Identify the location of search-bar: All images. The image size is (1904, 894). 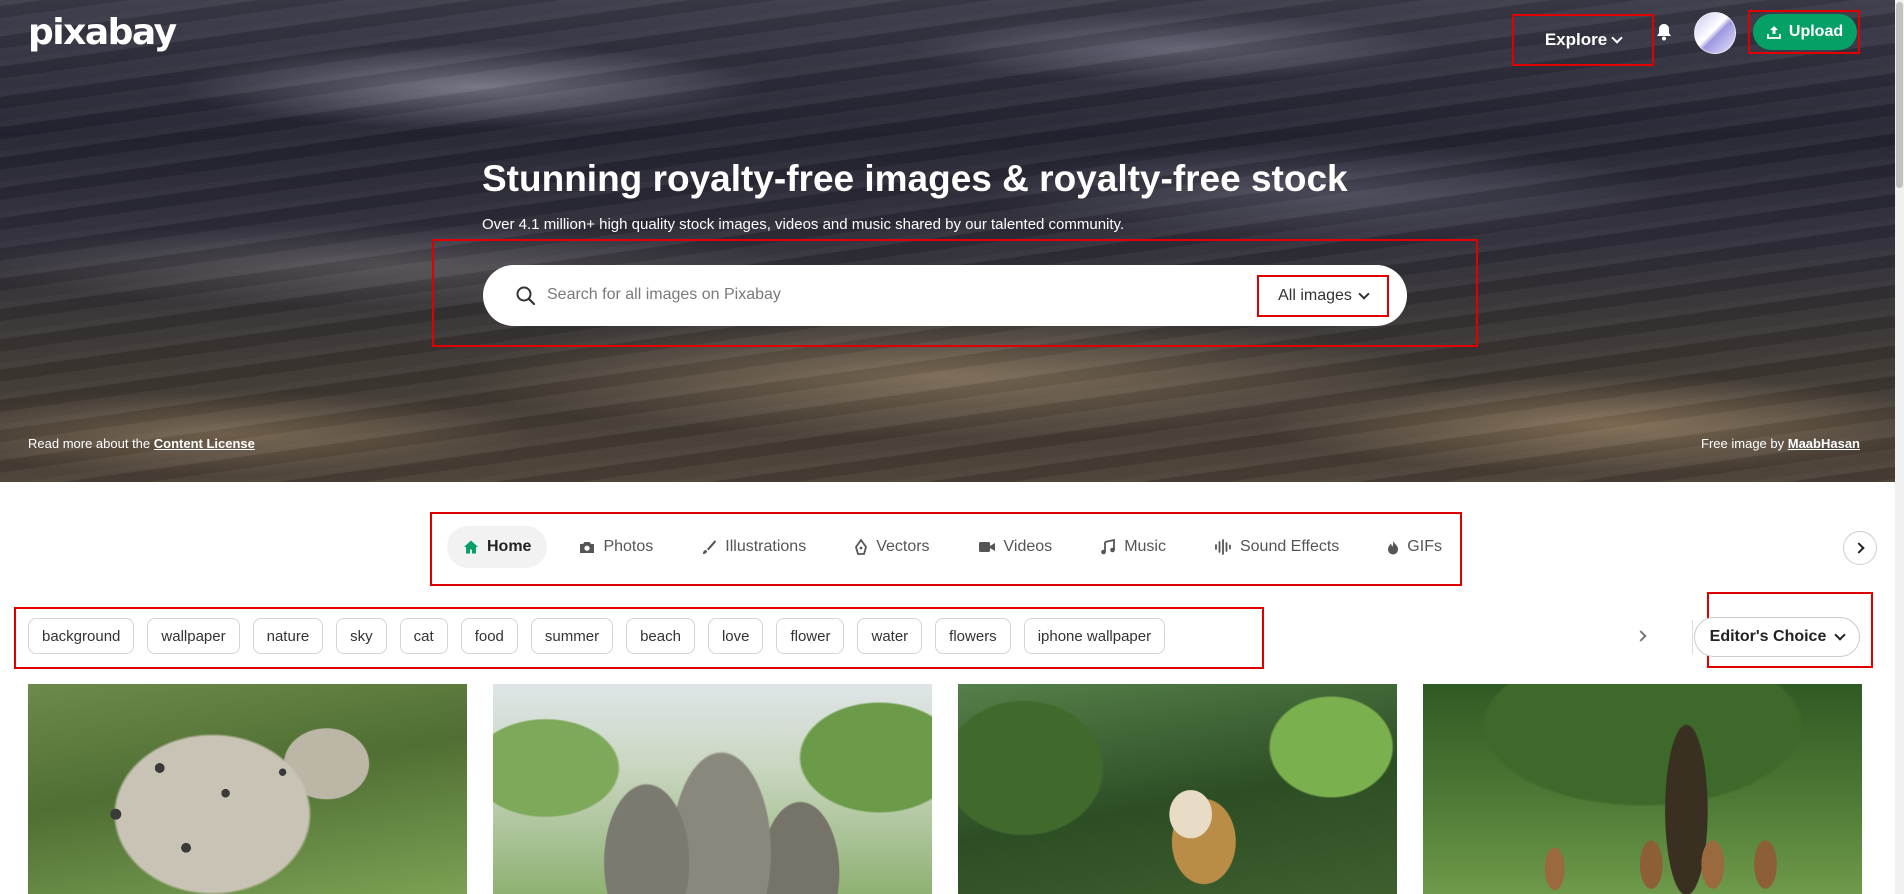
(945, 295).